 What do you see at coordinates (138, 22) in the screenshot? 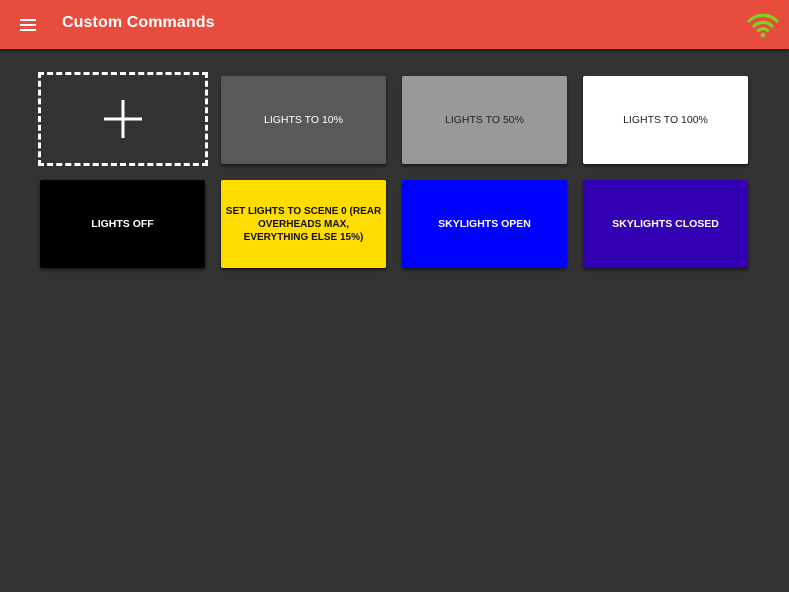
I see `page-title: Custom Commands` at bounding box center [138, 22].